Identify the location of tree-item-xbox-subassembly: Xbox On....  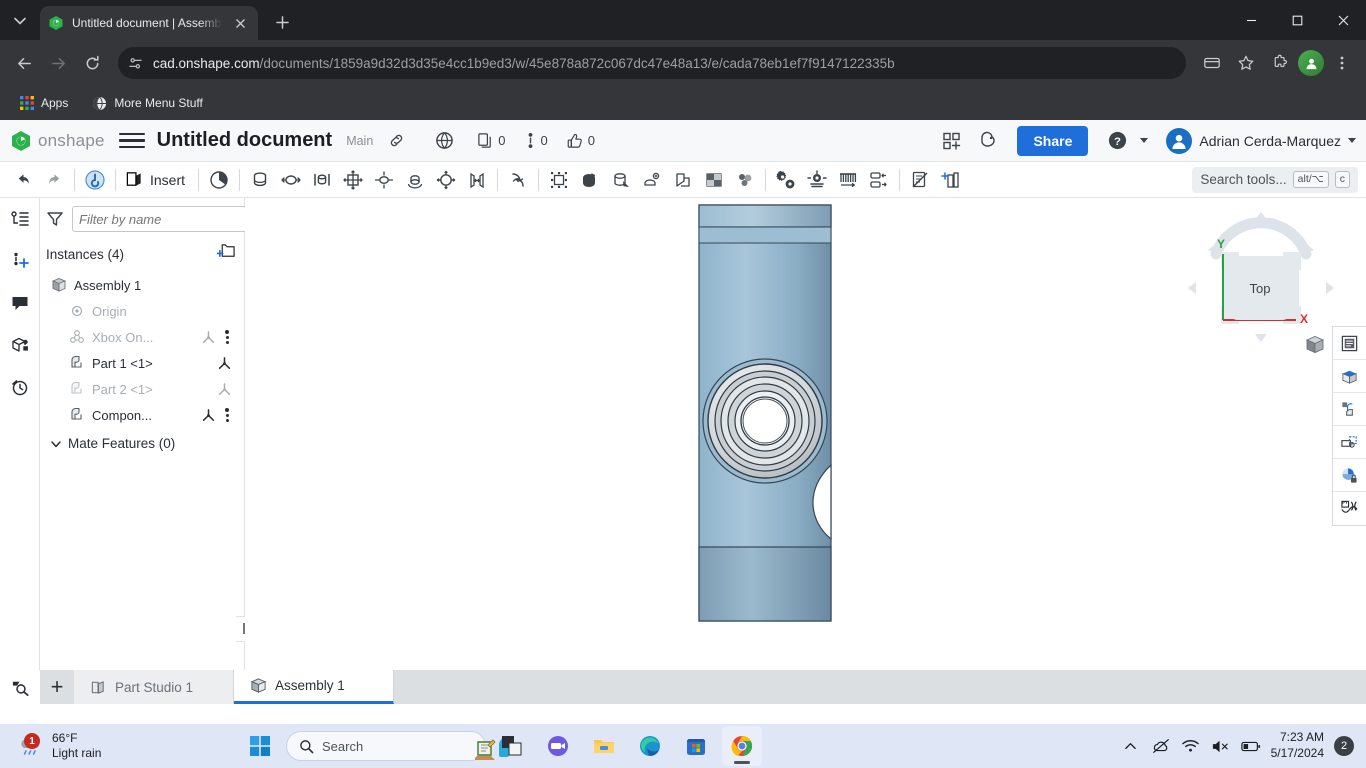
(142, 337).